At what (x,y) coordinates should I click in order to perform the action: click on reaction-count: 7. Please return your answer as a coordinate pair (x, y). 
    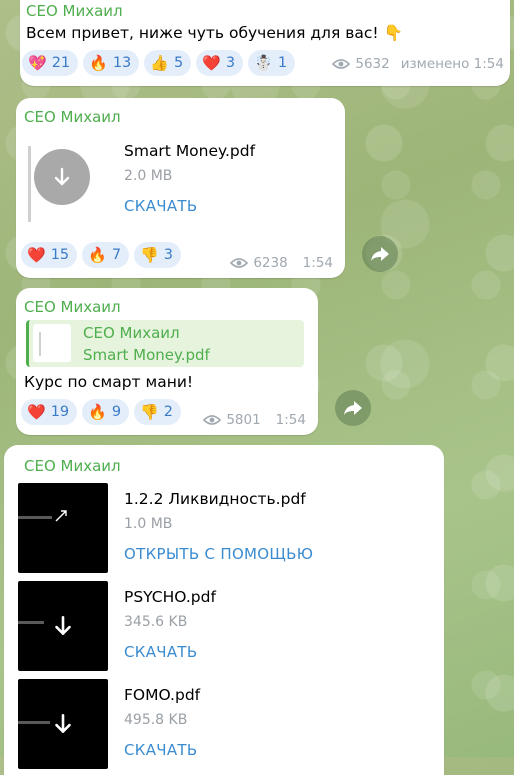
    Looking at the image, I should click on (116, 255).